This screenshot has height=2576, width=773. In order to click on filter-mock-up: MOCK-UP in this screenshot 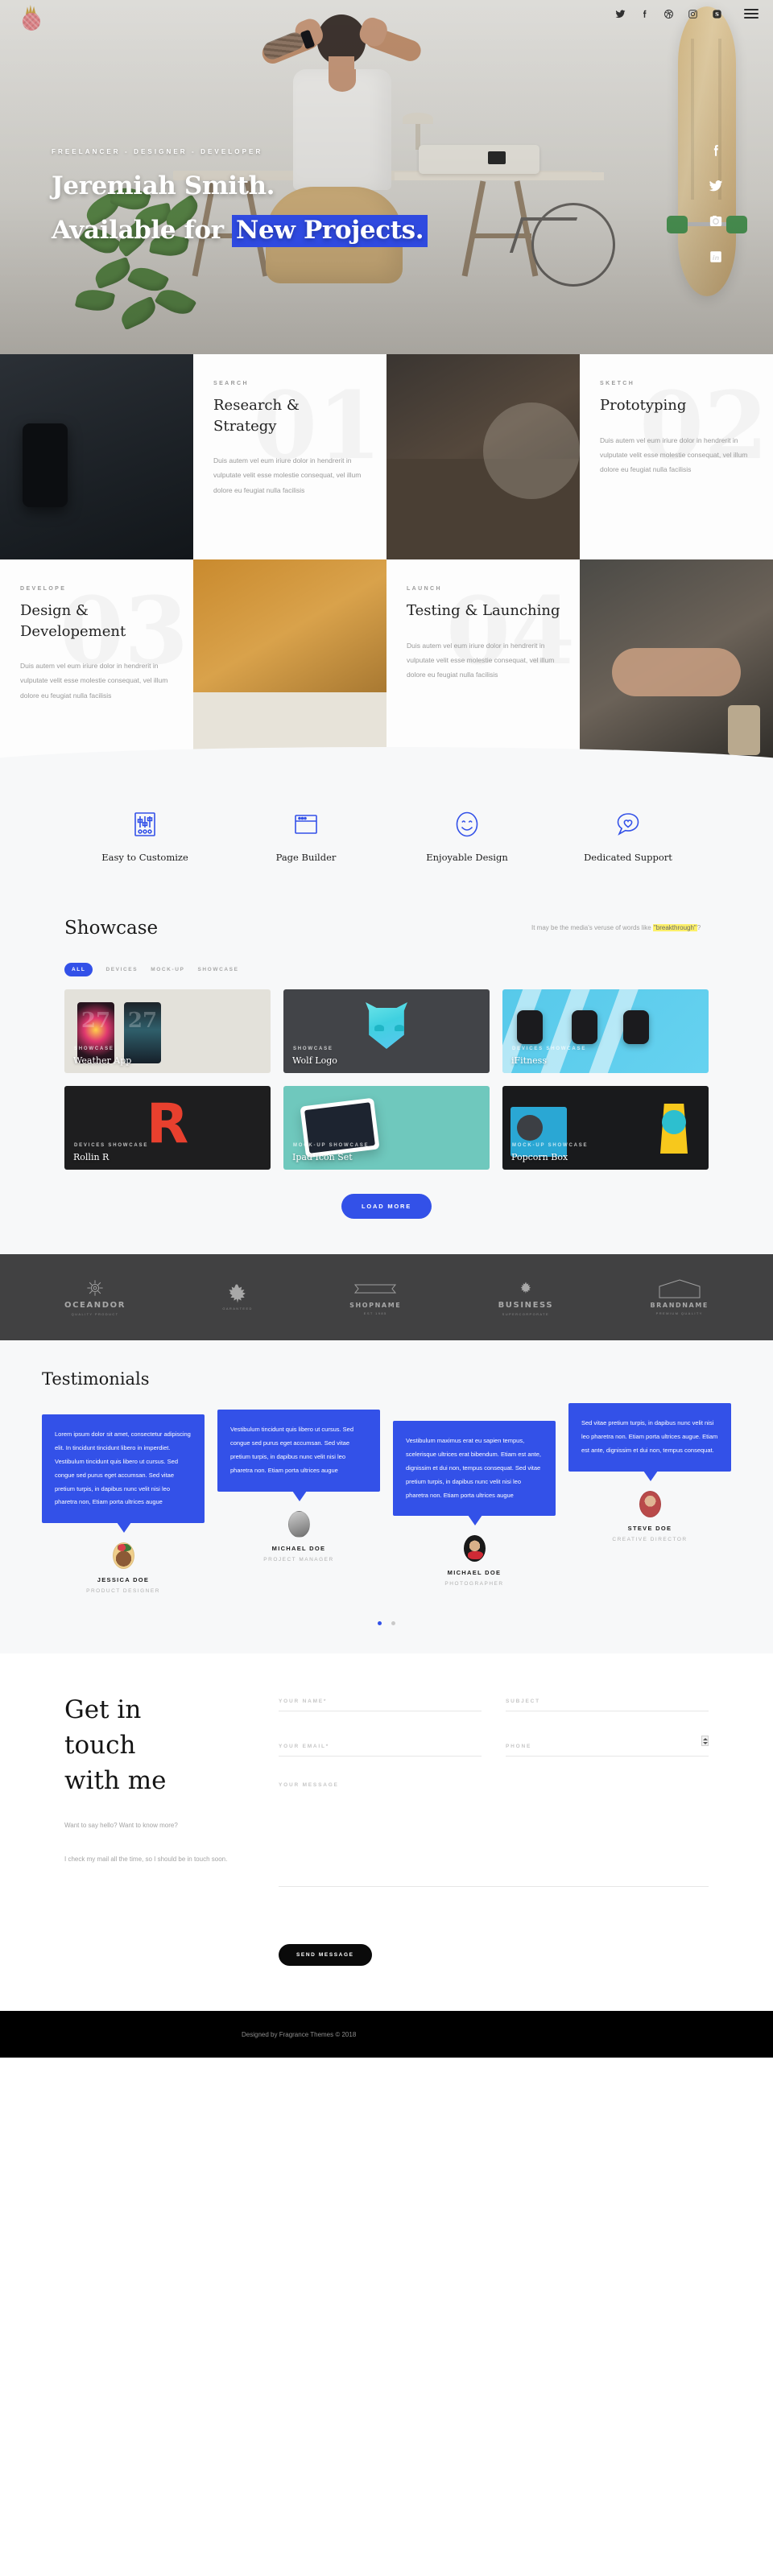, I will do `click(167, 969)`.